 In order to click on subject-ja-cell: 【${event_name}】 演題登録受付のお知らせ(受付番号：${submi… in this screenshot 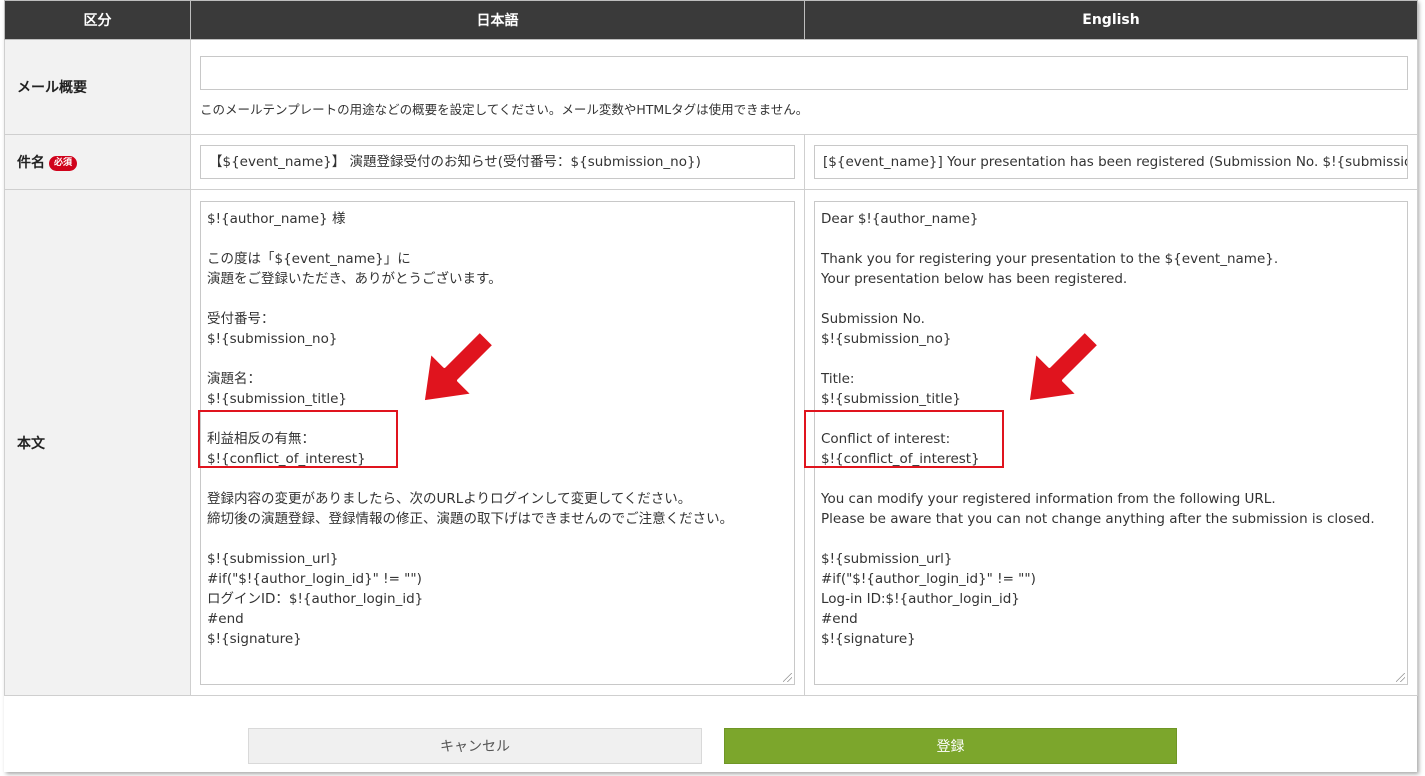, I will do `click(497, 162)`.